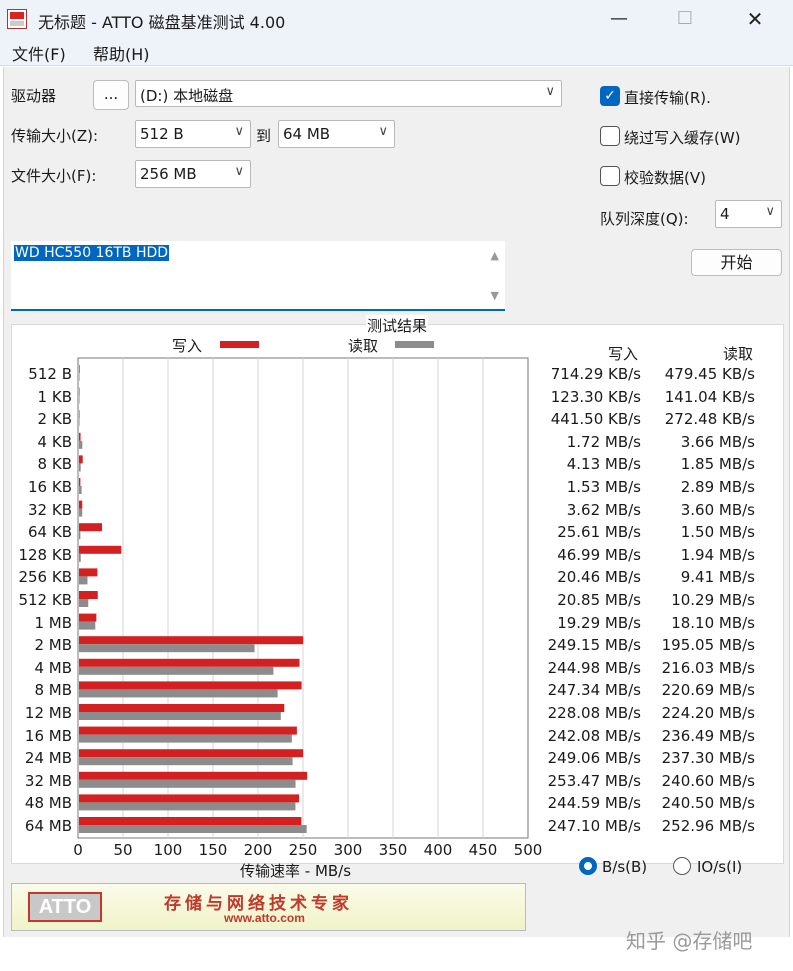 Image resolution: width=793 pixels, height=971 pixels. What do you see at coordinates (595, 374) in the screenshot?
I see `write-rate-value: 714.29 KB/s` at bounding box center [595, 374].